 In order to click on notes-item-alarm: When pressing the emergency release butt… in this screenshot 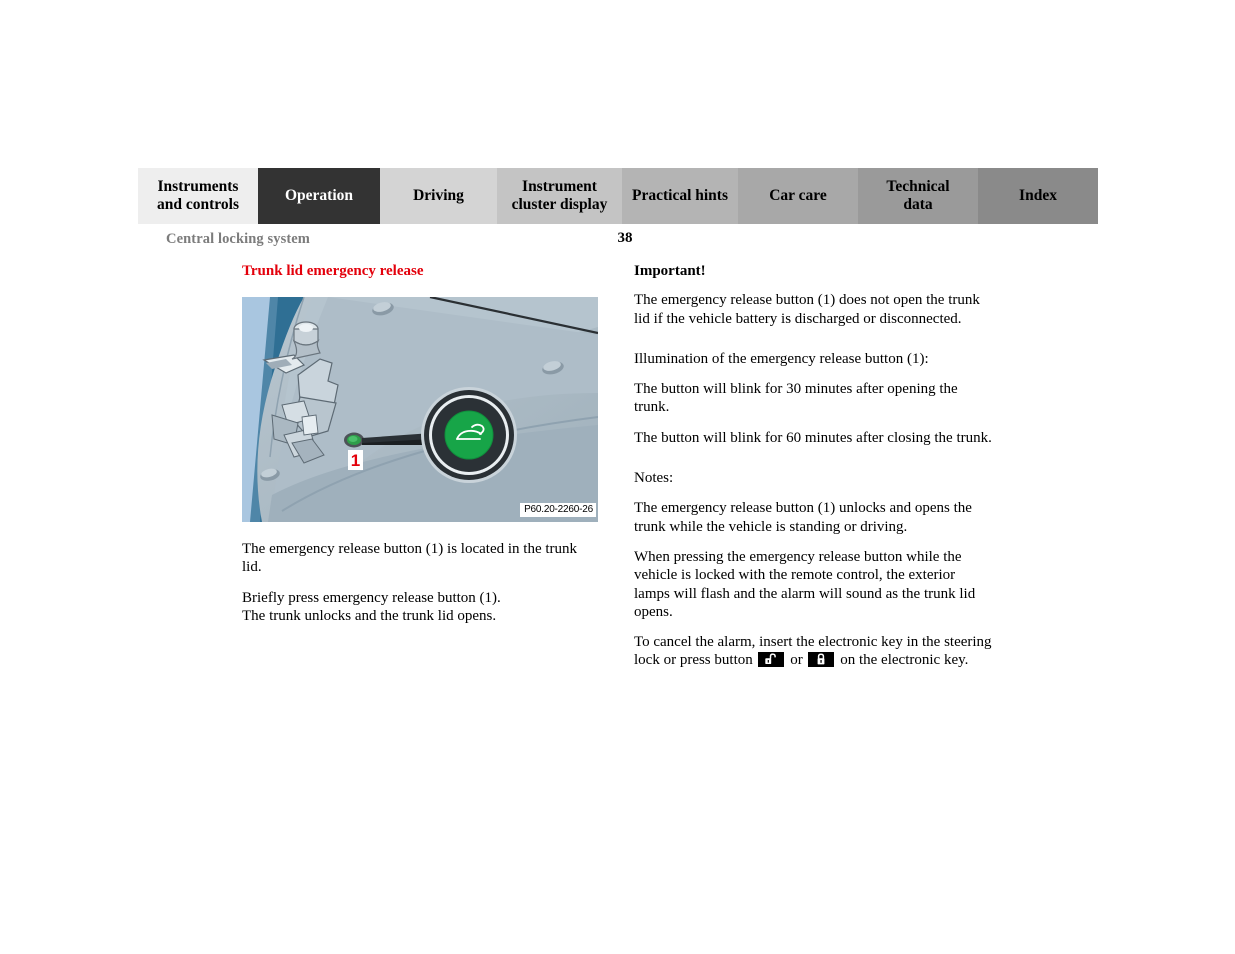, I will do `click(805, 584)`.